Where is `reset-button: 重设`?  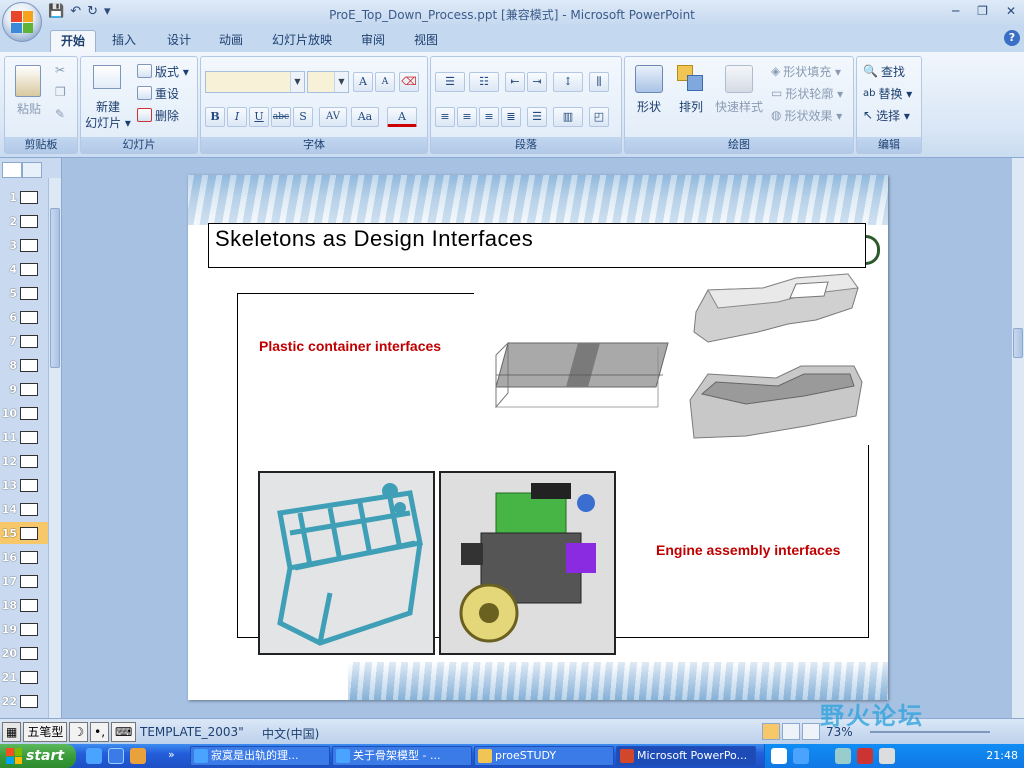 reset-button: 重设 is located at coordinates (158, 93).